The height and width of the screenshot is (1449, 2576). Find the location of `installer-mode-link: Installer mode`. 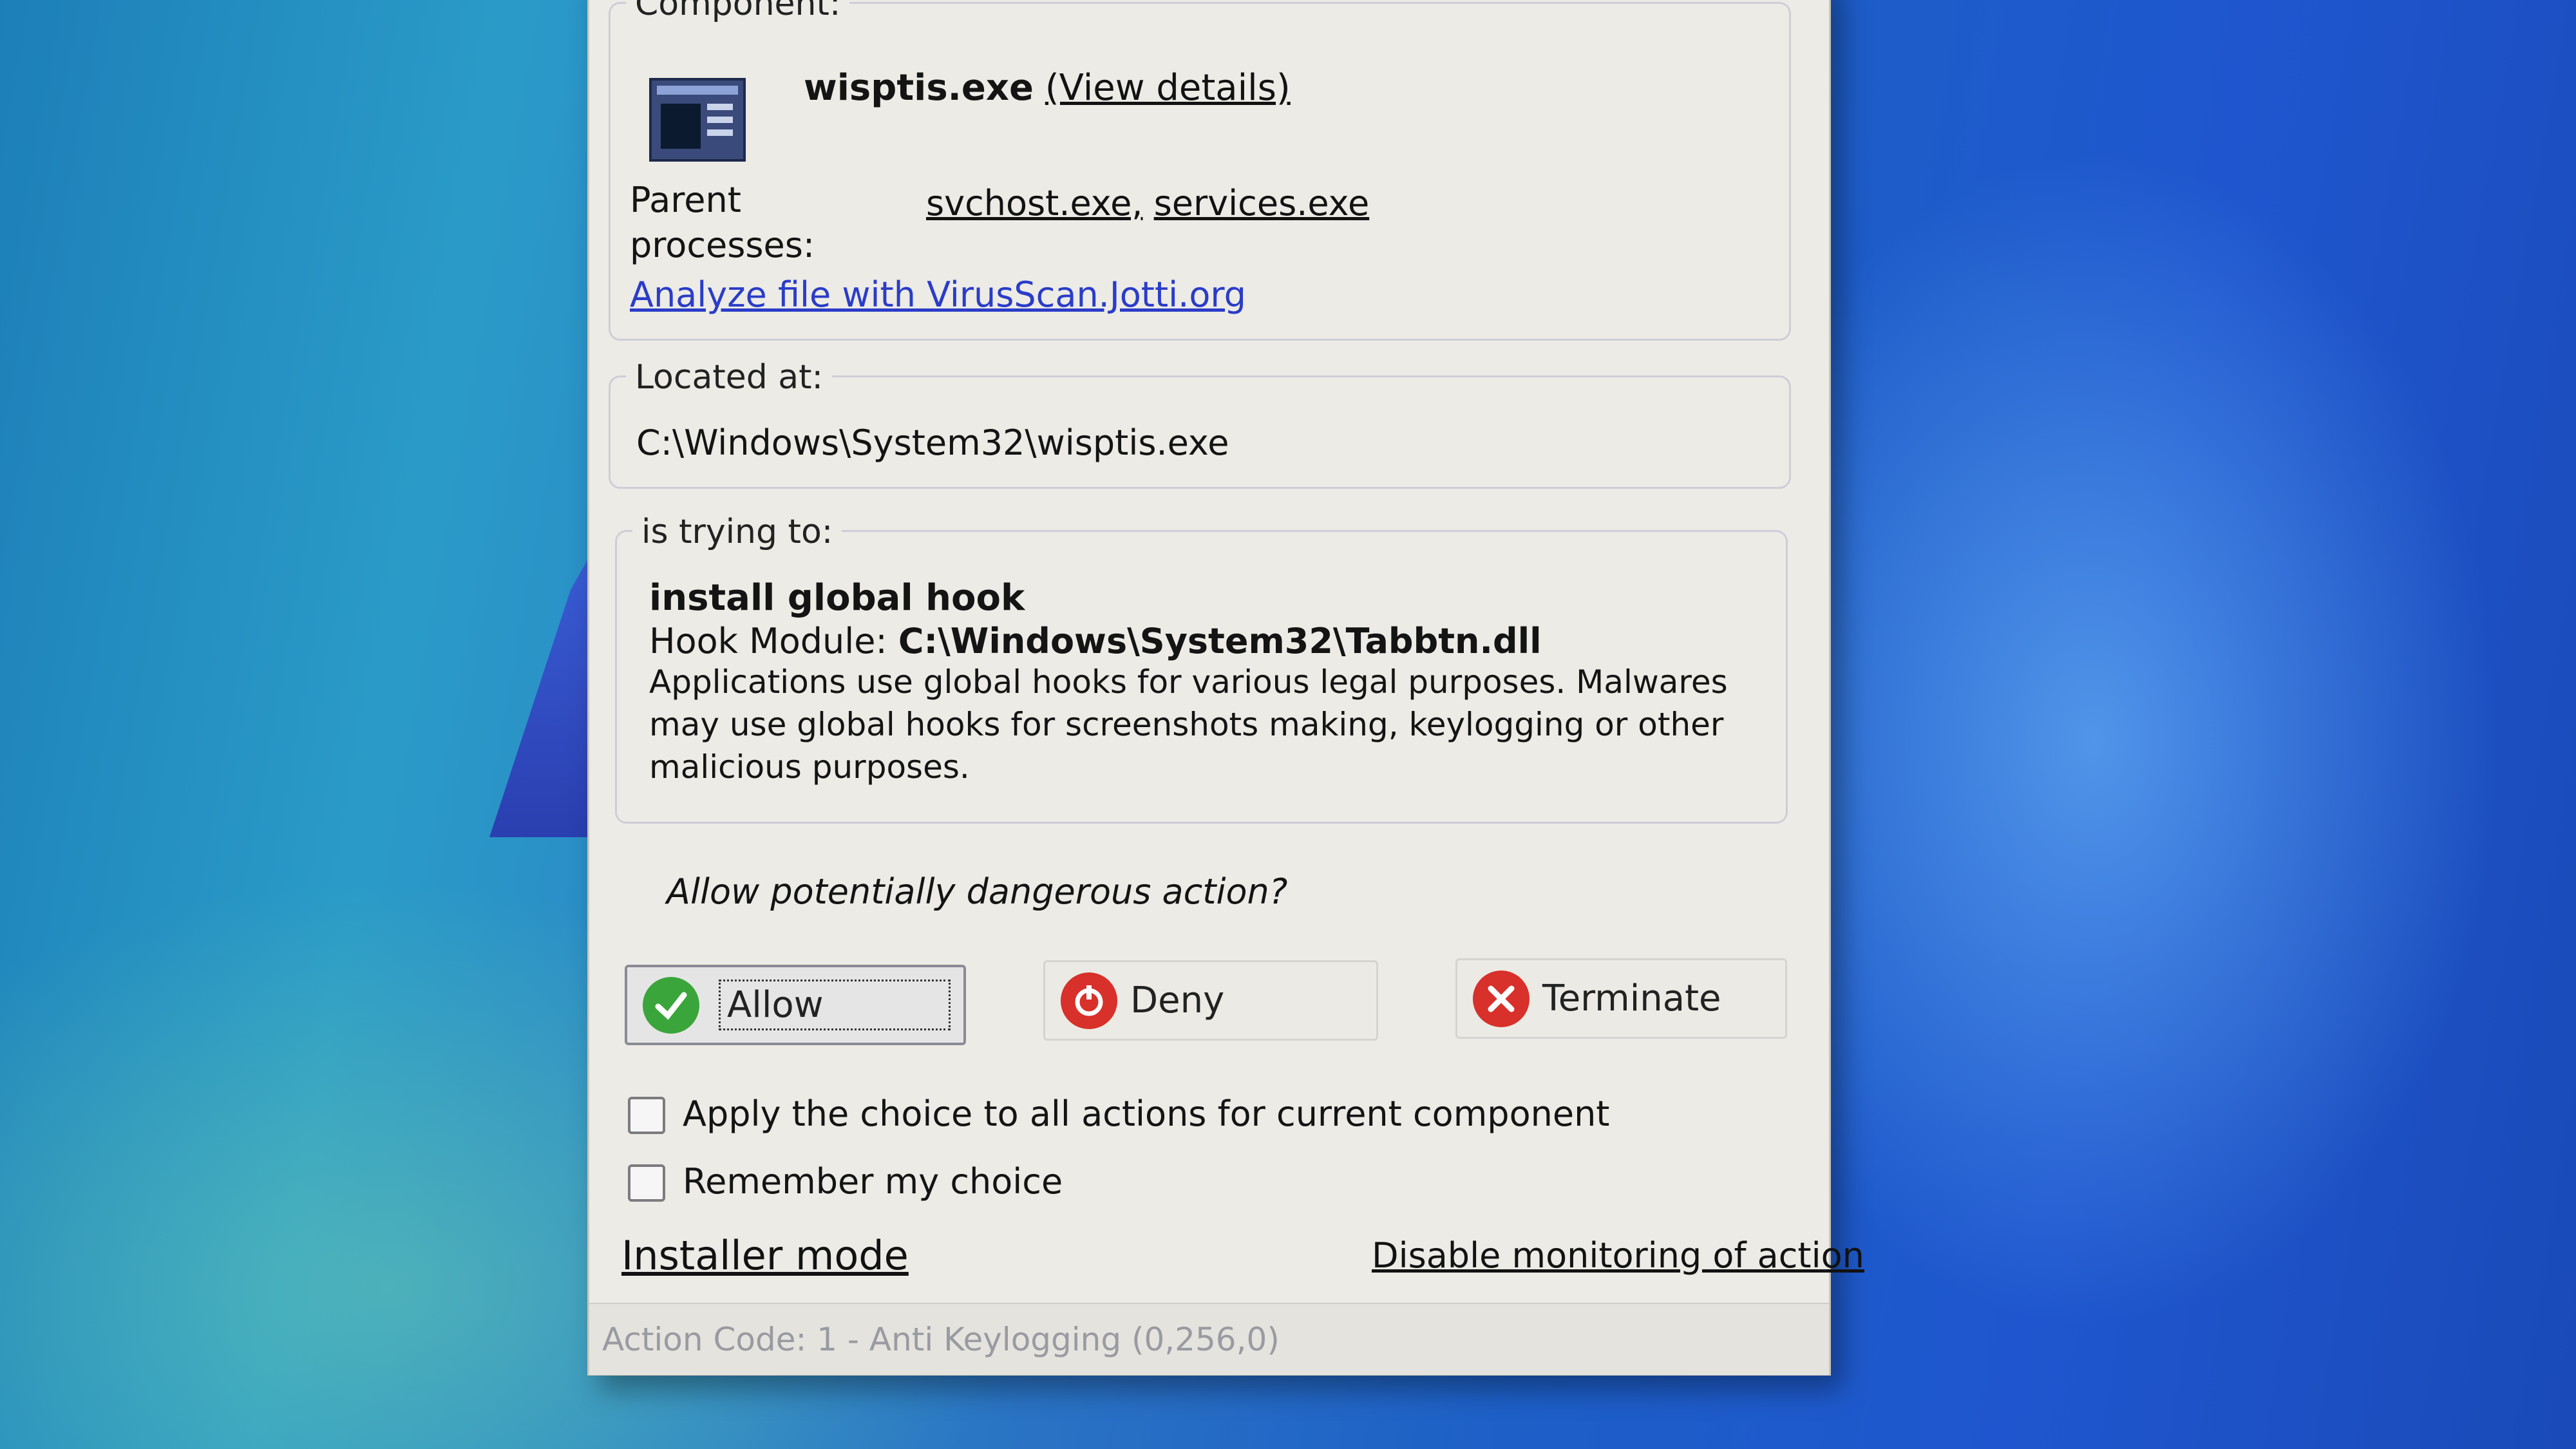

installer-mode-link: Installer mode is located at coordinates (765, 1255).